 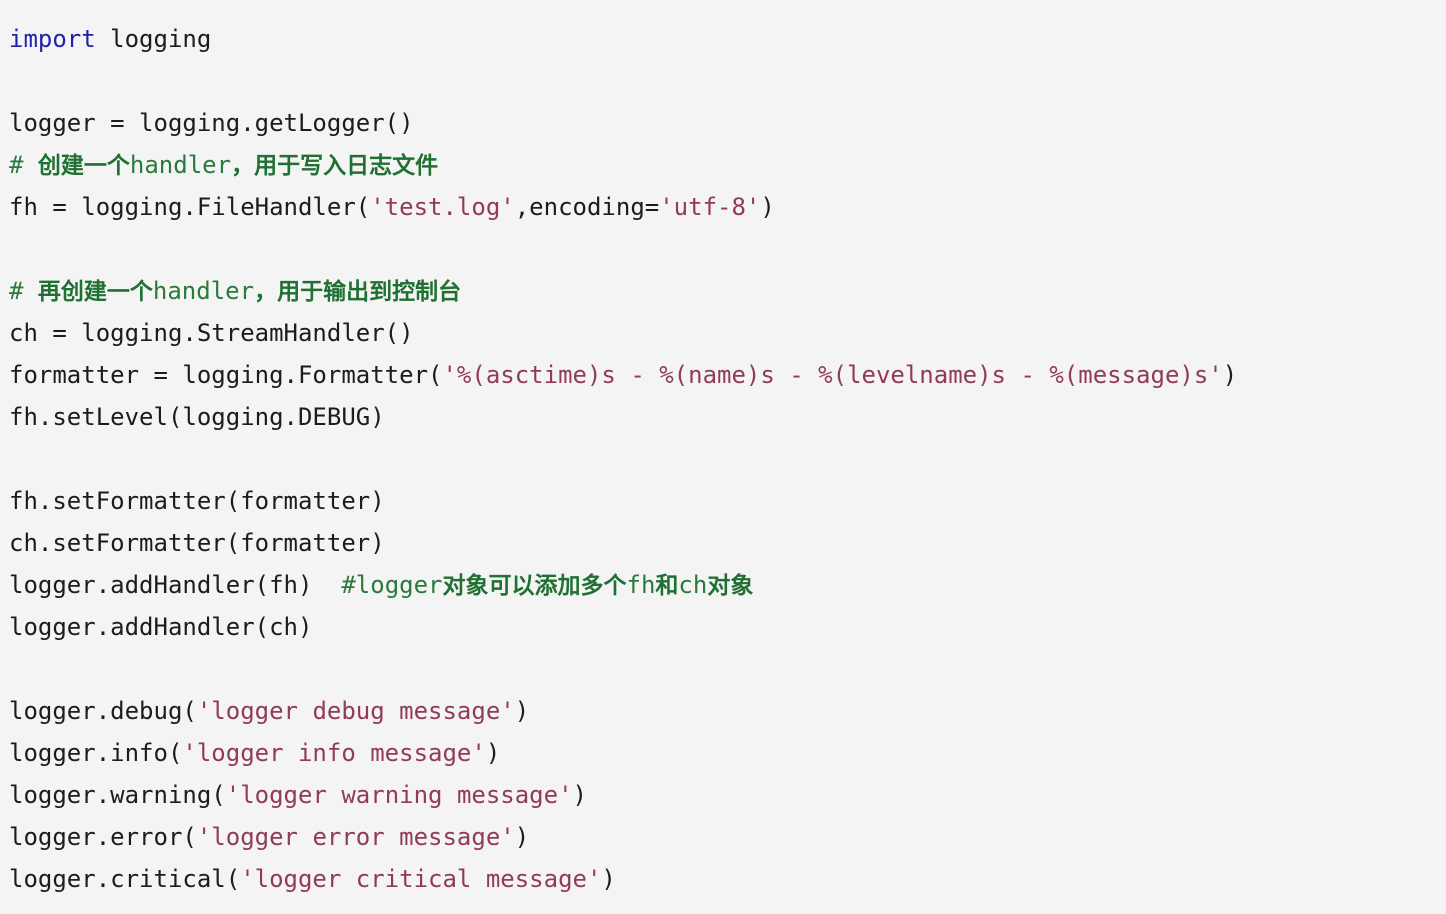 I want to click on code-line: # 再创建一个handler，用于输出到控制台, so click(x=727, y=291).